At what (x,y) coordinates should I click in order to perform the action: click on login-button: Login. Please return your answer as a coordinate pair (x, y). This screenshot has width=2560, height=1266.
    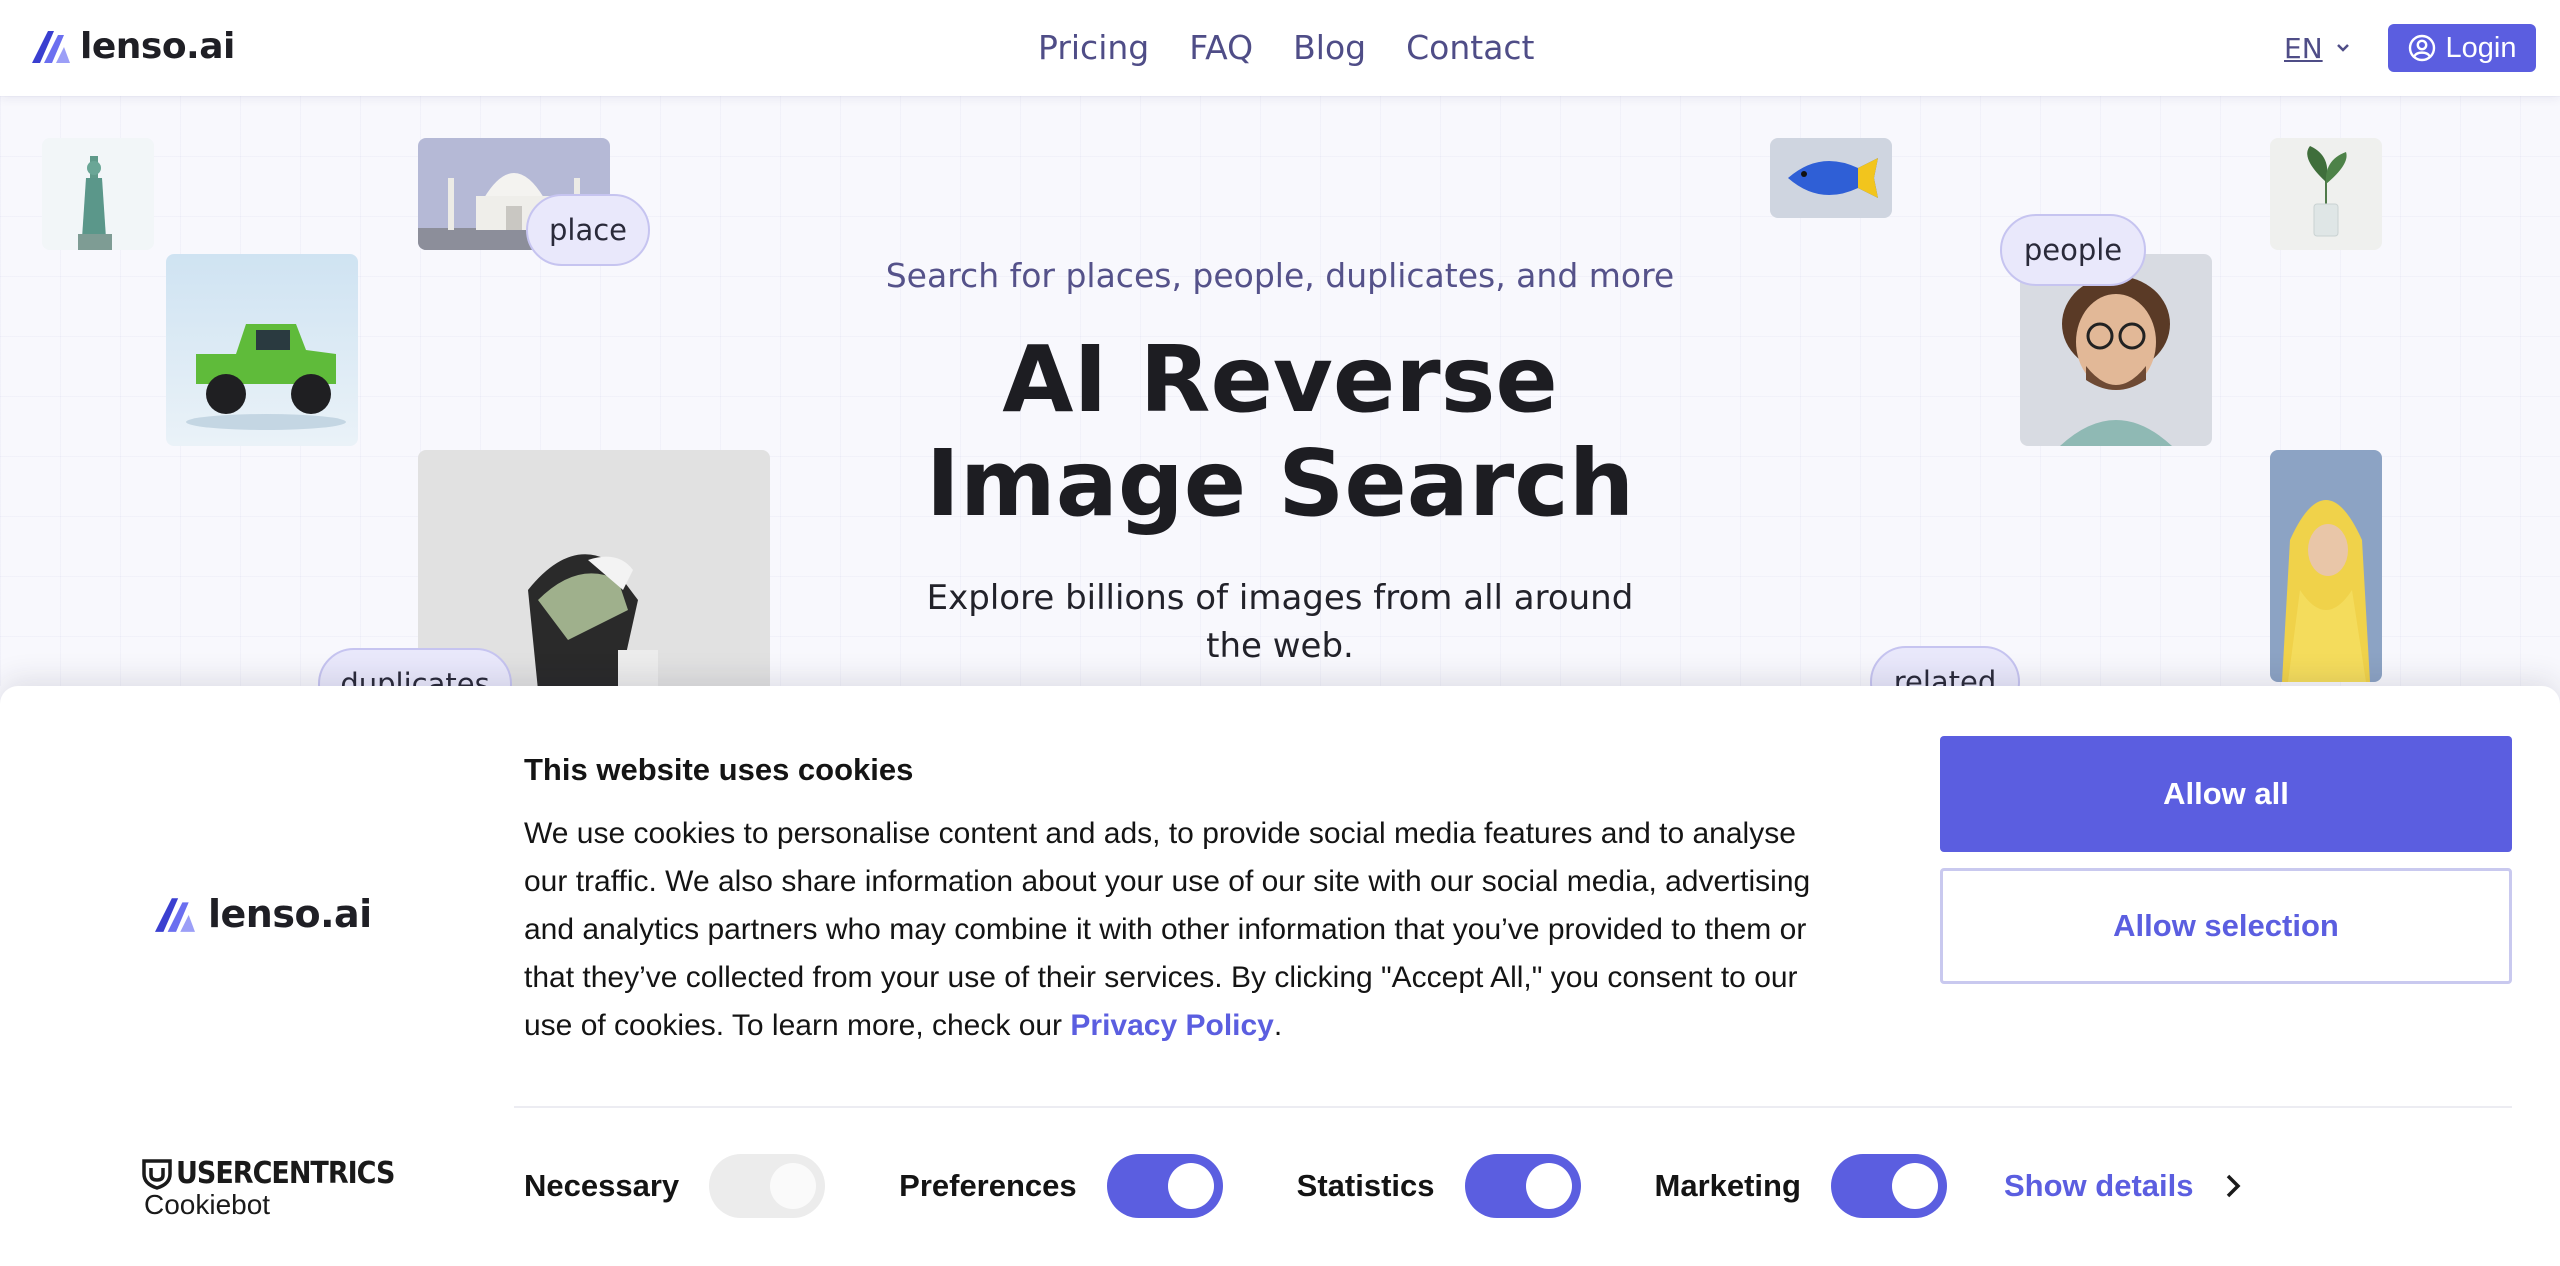
    Looking at the image, I should click on (2462, 48).